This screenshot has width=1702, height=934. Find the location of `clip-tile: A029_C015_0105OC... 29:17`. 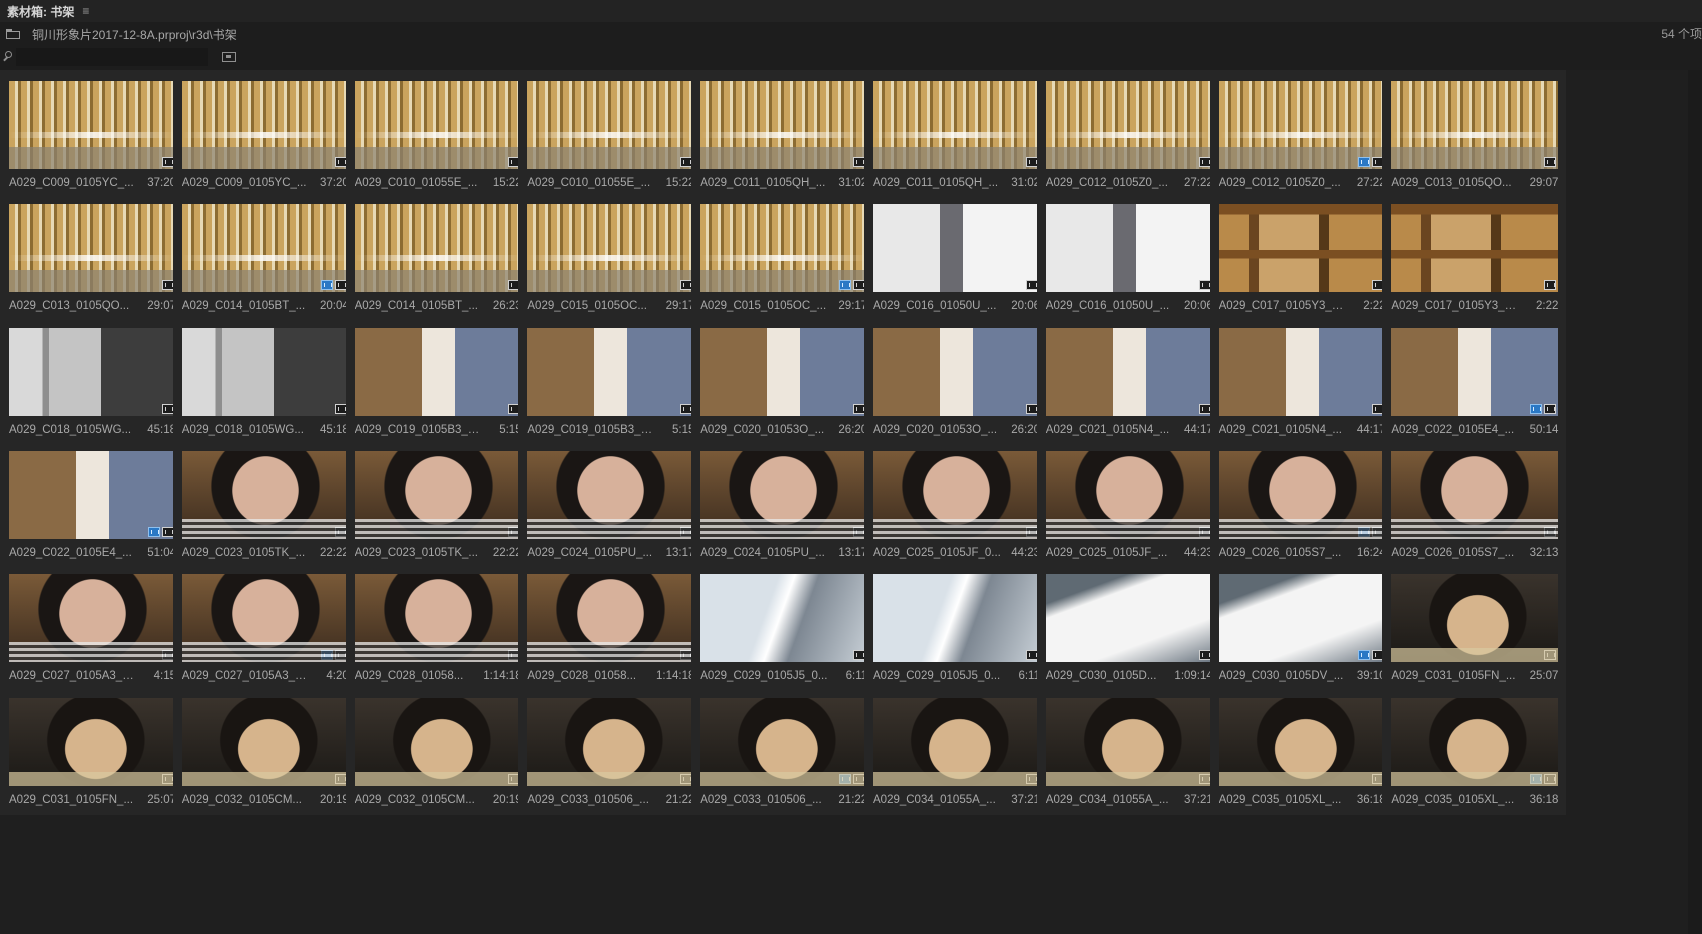

clip-tile: A029_C015_0105OC... 29:17 is located at coordinates (610, 257).